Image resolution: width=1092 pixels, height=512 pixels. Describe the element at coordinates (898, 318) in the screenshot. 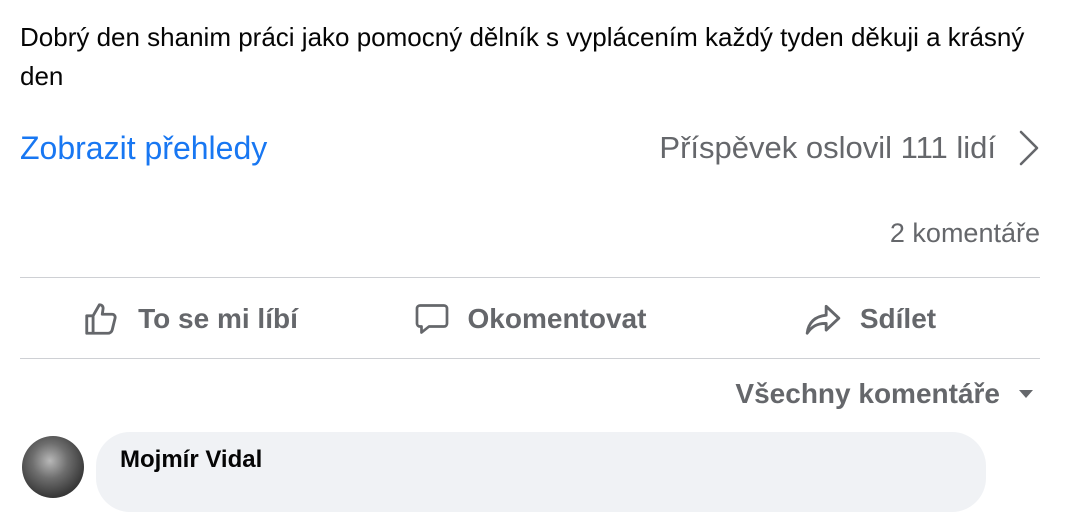

I see `share-label: Sdílet` at that location.